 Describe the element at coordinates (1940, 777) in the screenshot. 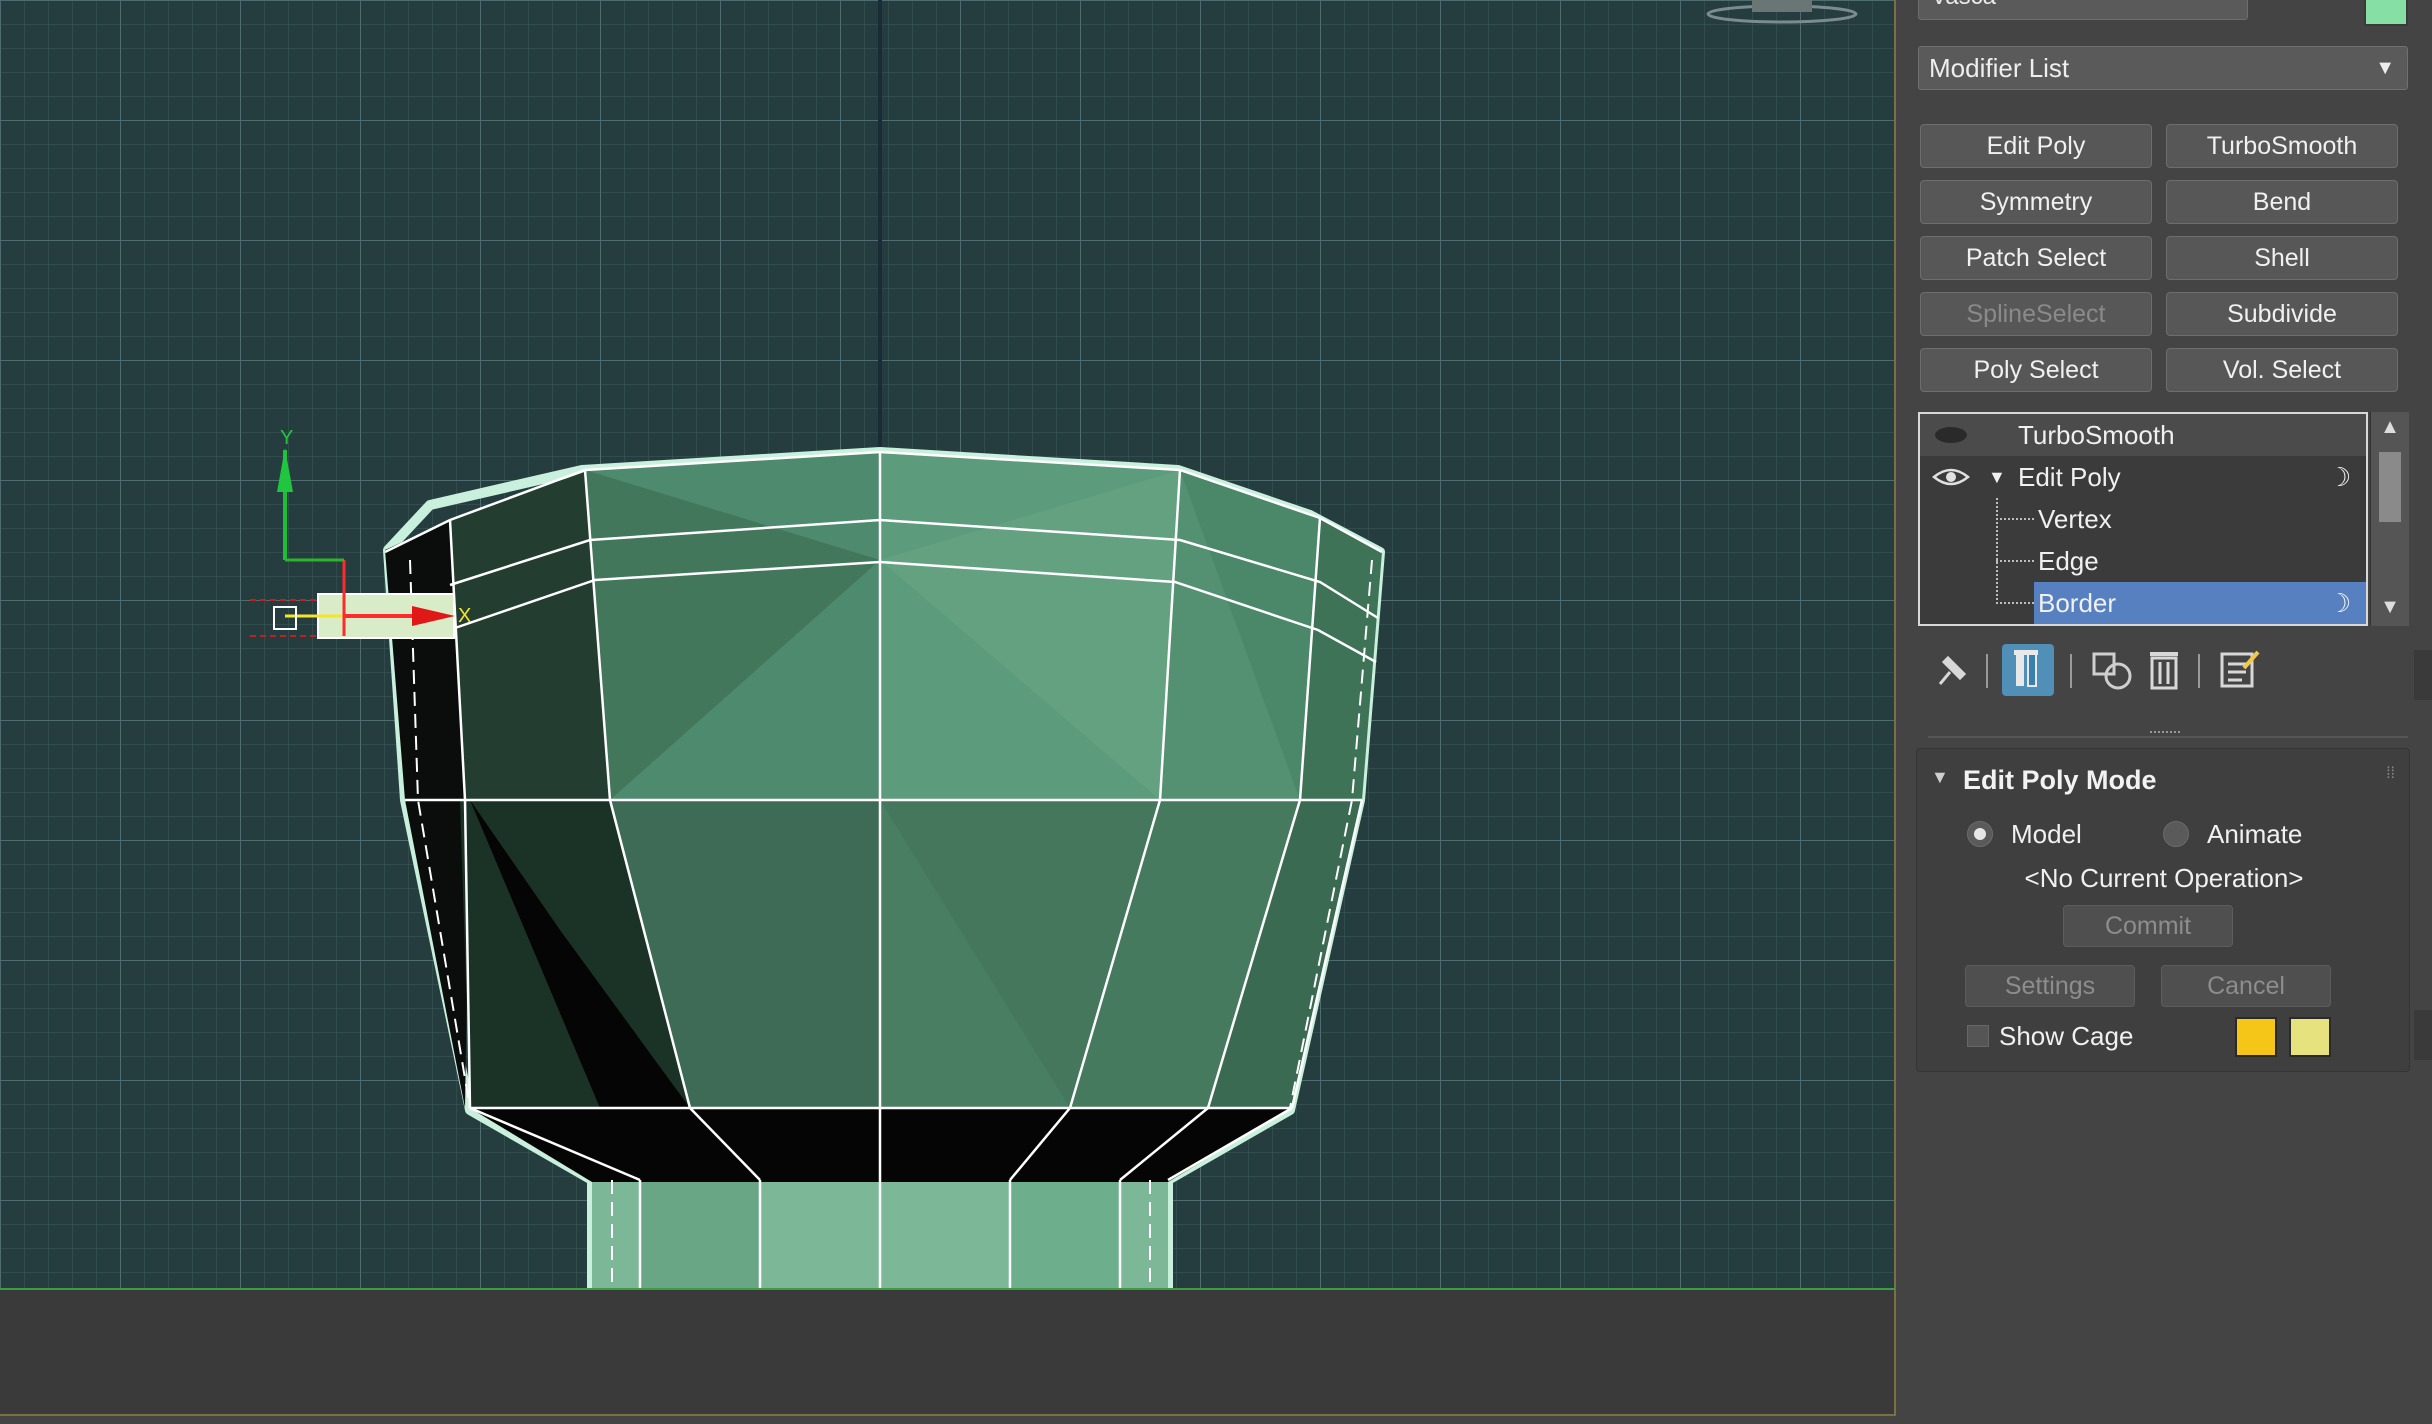

I see `rollout-collapse-icon: ▼` at that location.